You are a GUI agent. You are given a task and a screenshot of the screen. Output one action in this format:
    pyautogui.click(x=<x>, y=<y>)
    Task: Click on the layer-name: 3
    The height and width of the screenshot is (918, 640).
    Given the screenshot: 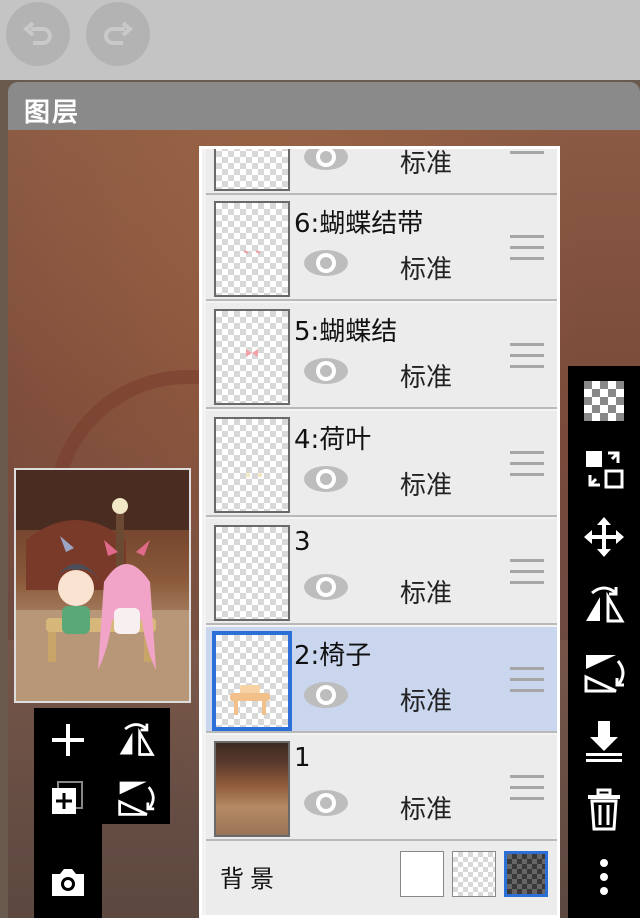 What is the action you would take?
    pyautogui.click(x=302, y=542)
    